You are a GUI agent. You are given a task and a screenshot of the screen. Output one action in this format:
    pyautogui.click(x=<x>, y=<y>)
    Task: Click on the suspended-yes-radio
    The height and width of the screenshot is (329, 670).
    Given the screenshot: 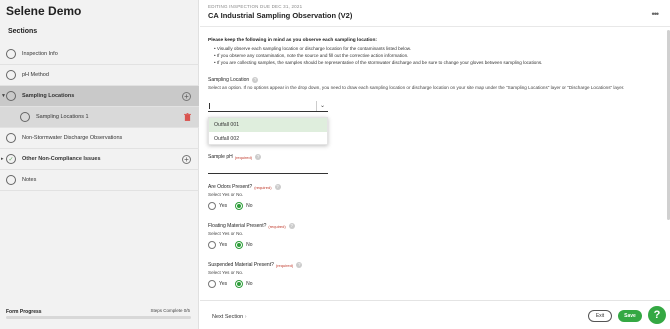 What is the action you would take?
    pyautogui.click(x=212, y=284)
    